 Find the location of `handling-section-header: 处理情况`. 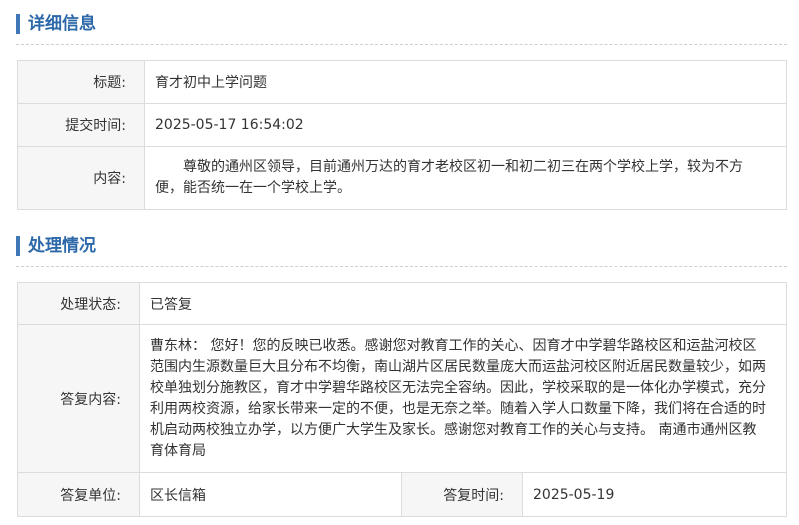

handling-section-header: 处理情况 is located at coordinates (401, 249).